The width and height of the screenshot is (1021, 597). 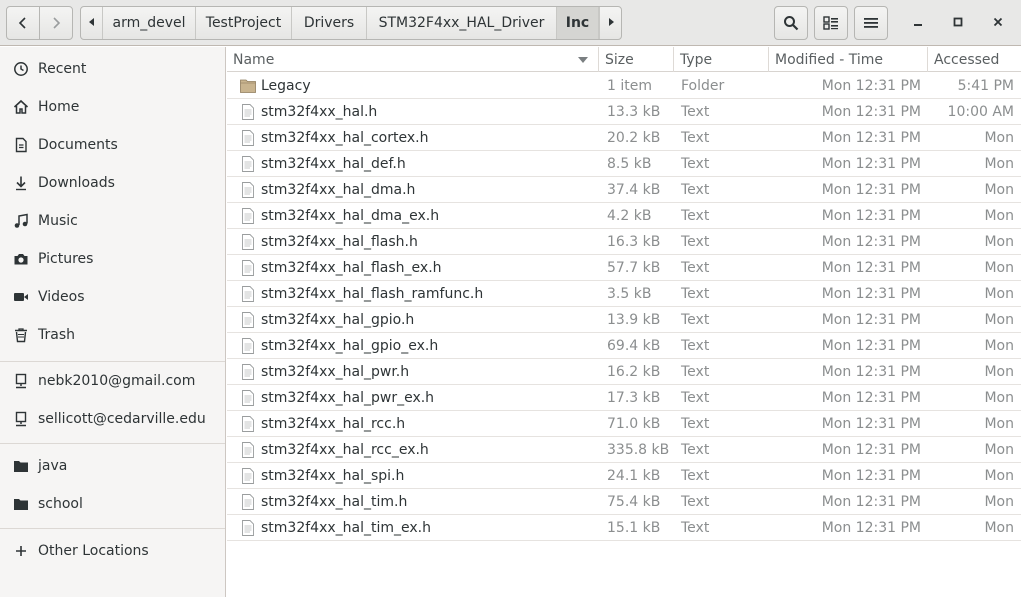 I want to click on back-button, so click(x=23, y=23).